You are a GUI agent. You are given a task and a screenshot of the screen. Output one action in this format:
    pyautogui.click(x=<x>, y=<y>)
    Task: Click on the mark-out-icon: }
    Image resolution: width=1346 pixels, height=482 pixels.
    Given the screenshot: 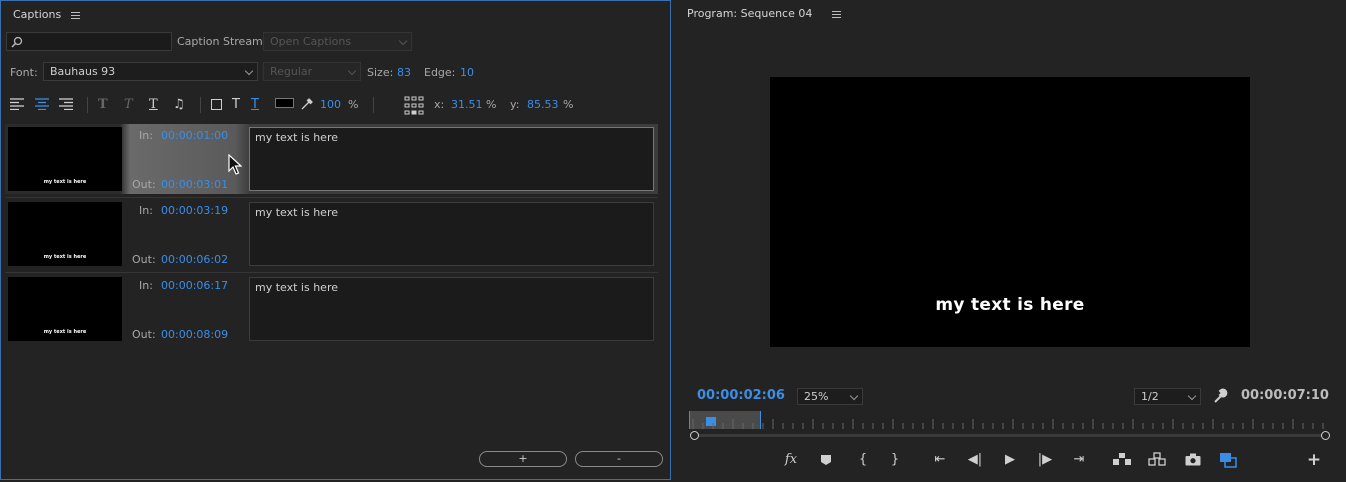 What is the action you would take?
    pyautogui.click(x=895, y=460)
    